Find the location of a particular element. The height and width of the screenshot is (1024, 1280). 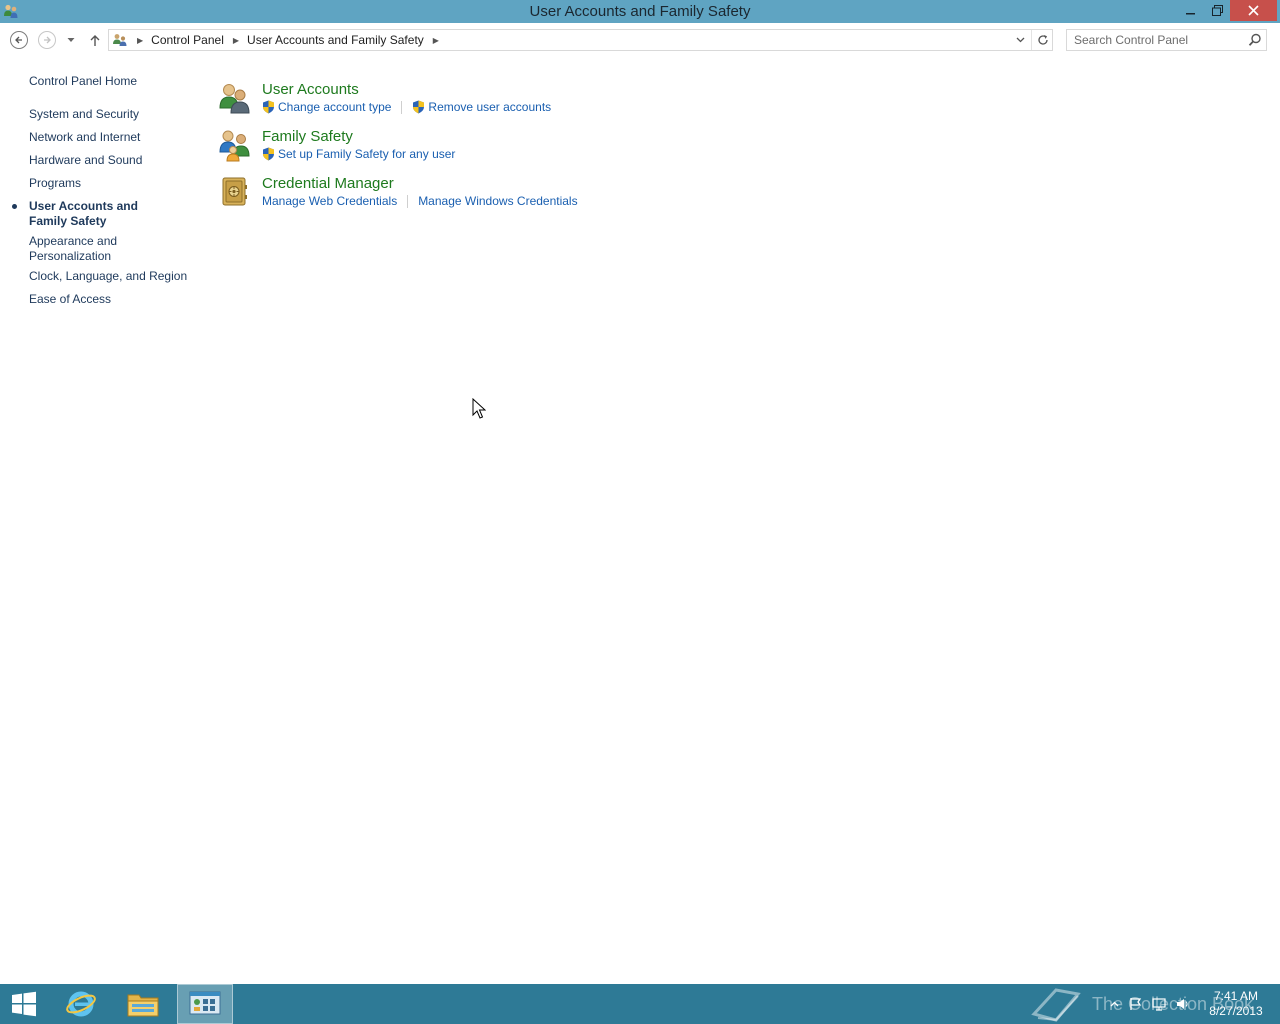

taskbar: The Collection Book 7:41 AM 8/27/2013 is located at coordinates (640, 1004).